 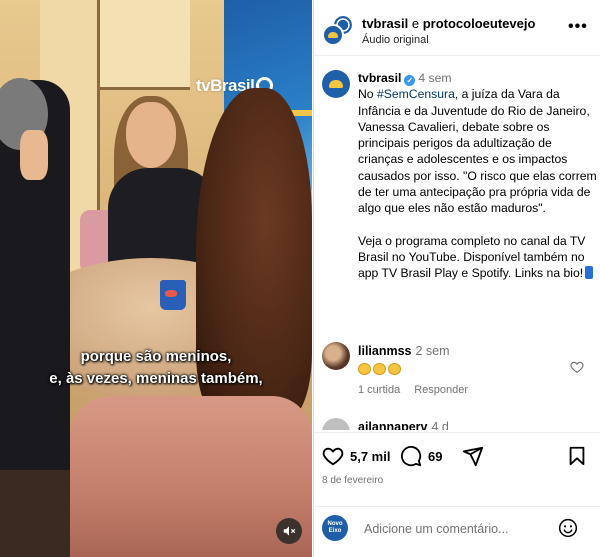 I want to click on wall-panel, so click(x=145, y=45).